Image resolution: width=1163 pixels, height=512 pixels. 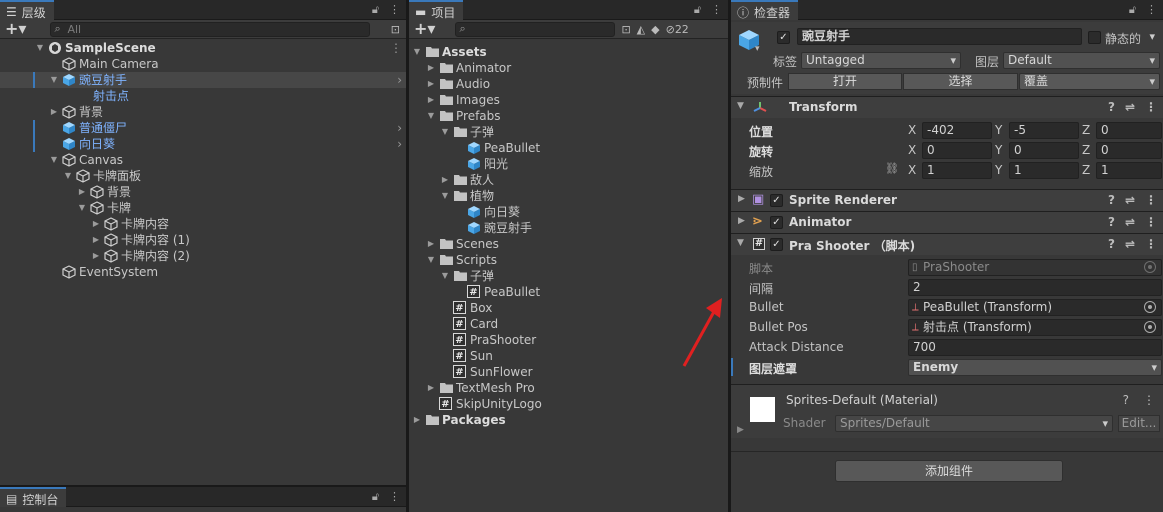 What do you see at coordinates (939, 36) in the screenshot?
I see `object-name-field: 豌豆射手` at bounding box center [939, 36].